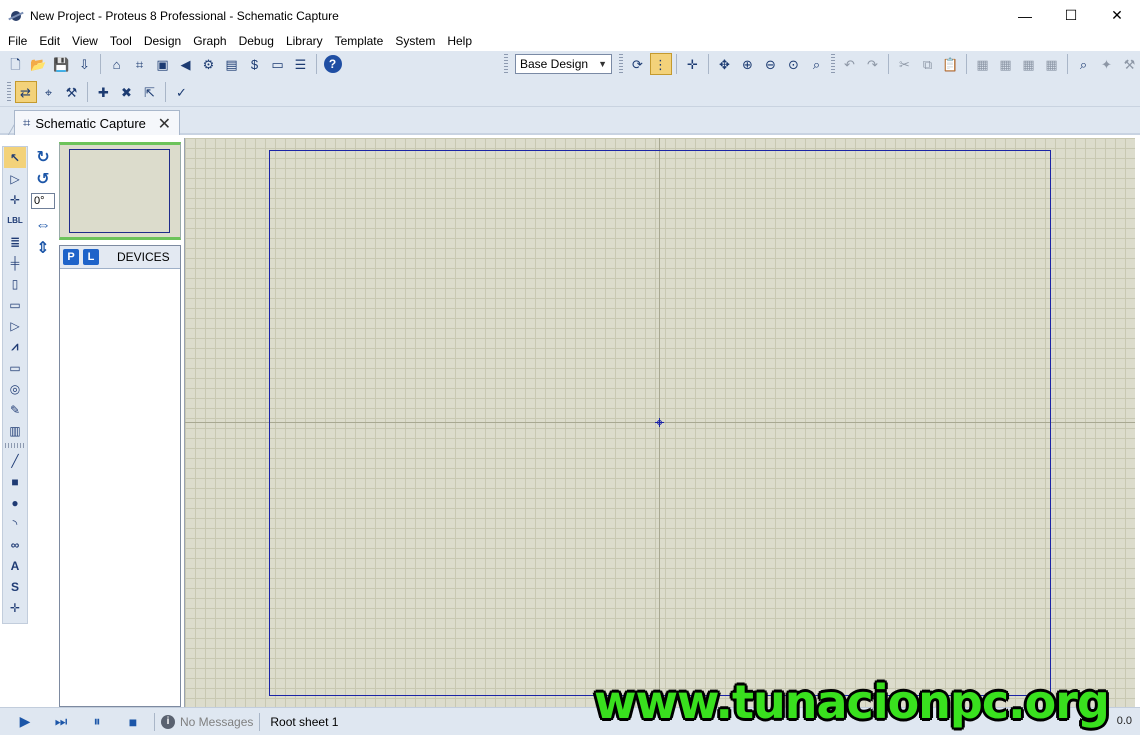 This screenshot has width=1140, height=735. I want to click on undo-icon: ↶, so click(850, 64).